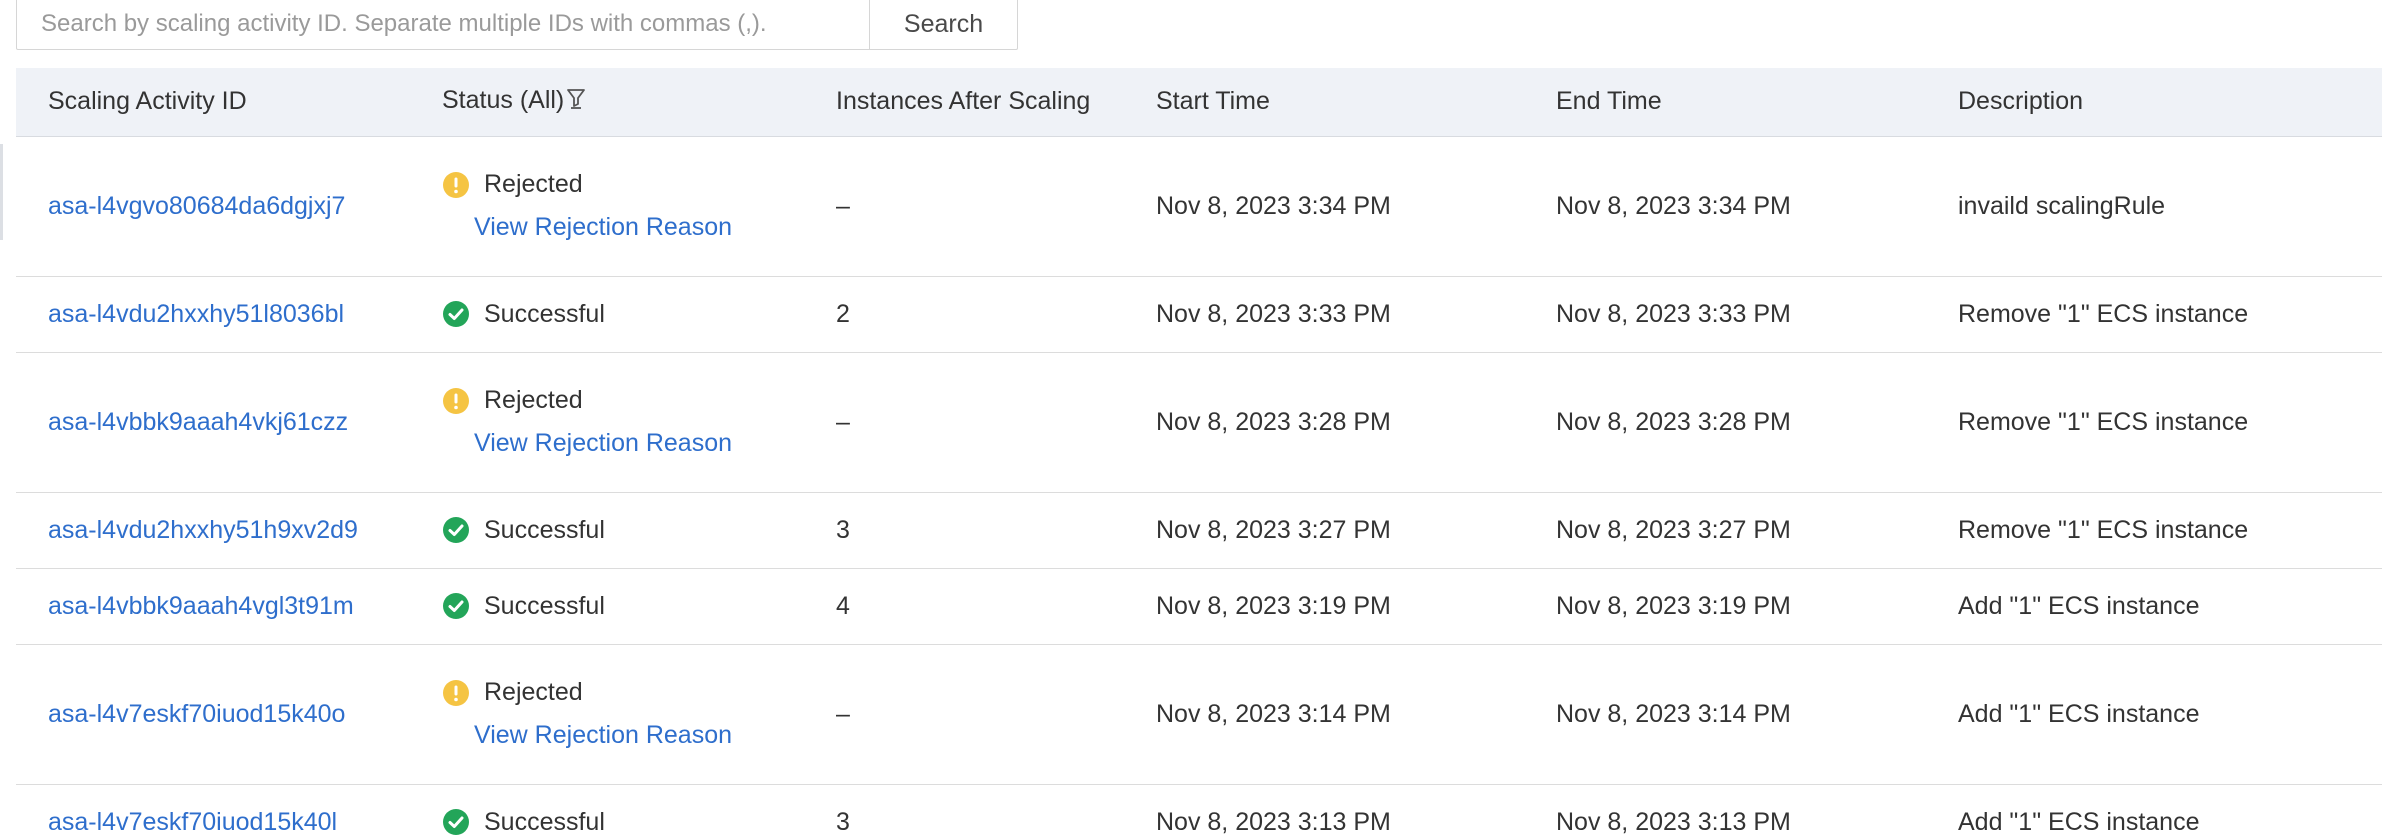  I want to click on cell-end-time: Nov 8, 2023 3:13 PM, so click(1742, 811).